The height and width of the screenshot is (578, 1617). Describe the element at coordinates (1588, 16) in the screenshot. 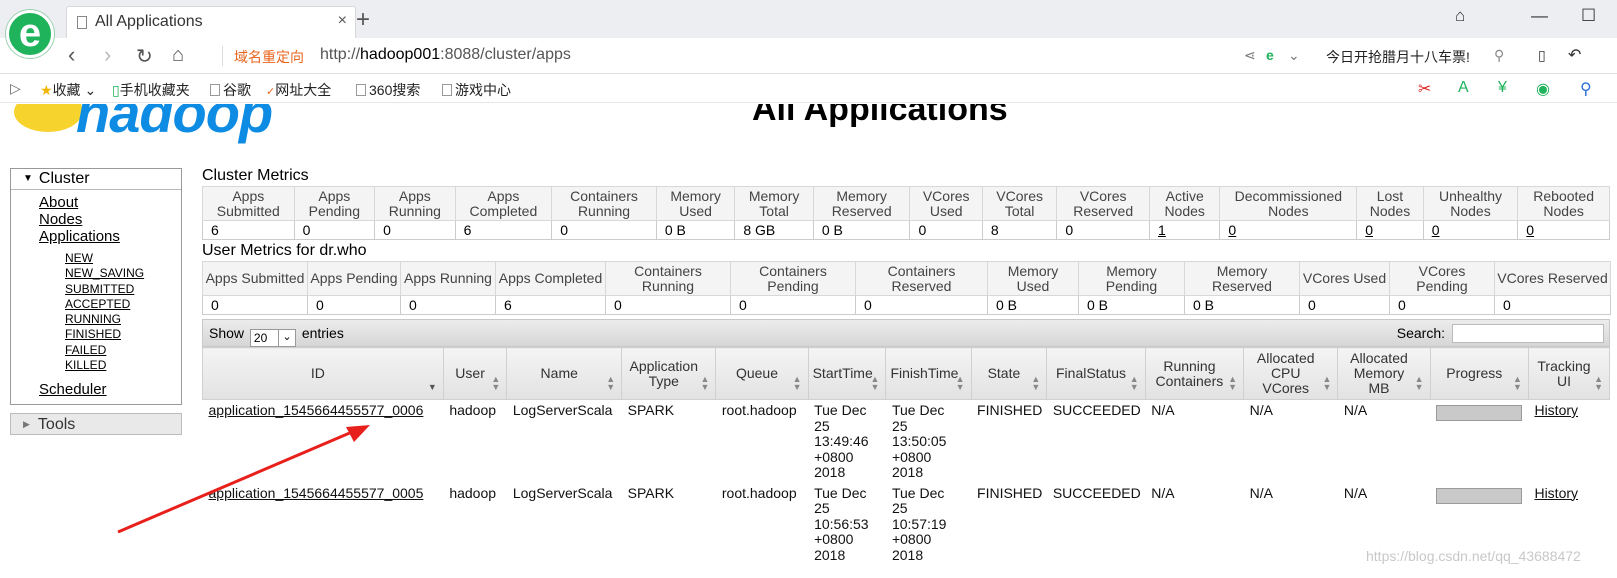

I see `maximize-button: ☐` at that location.